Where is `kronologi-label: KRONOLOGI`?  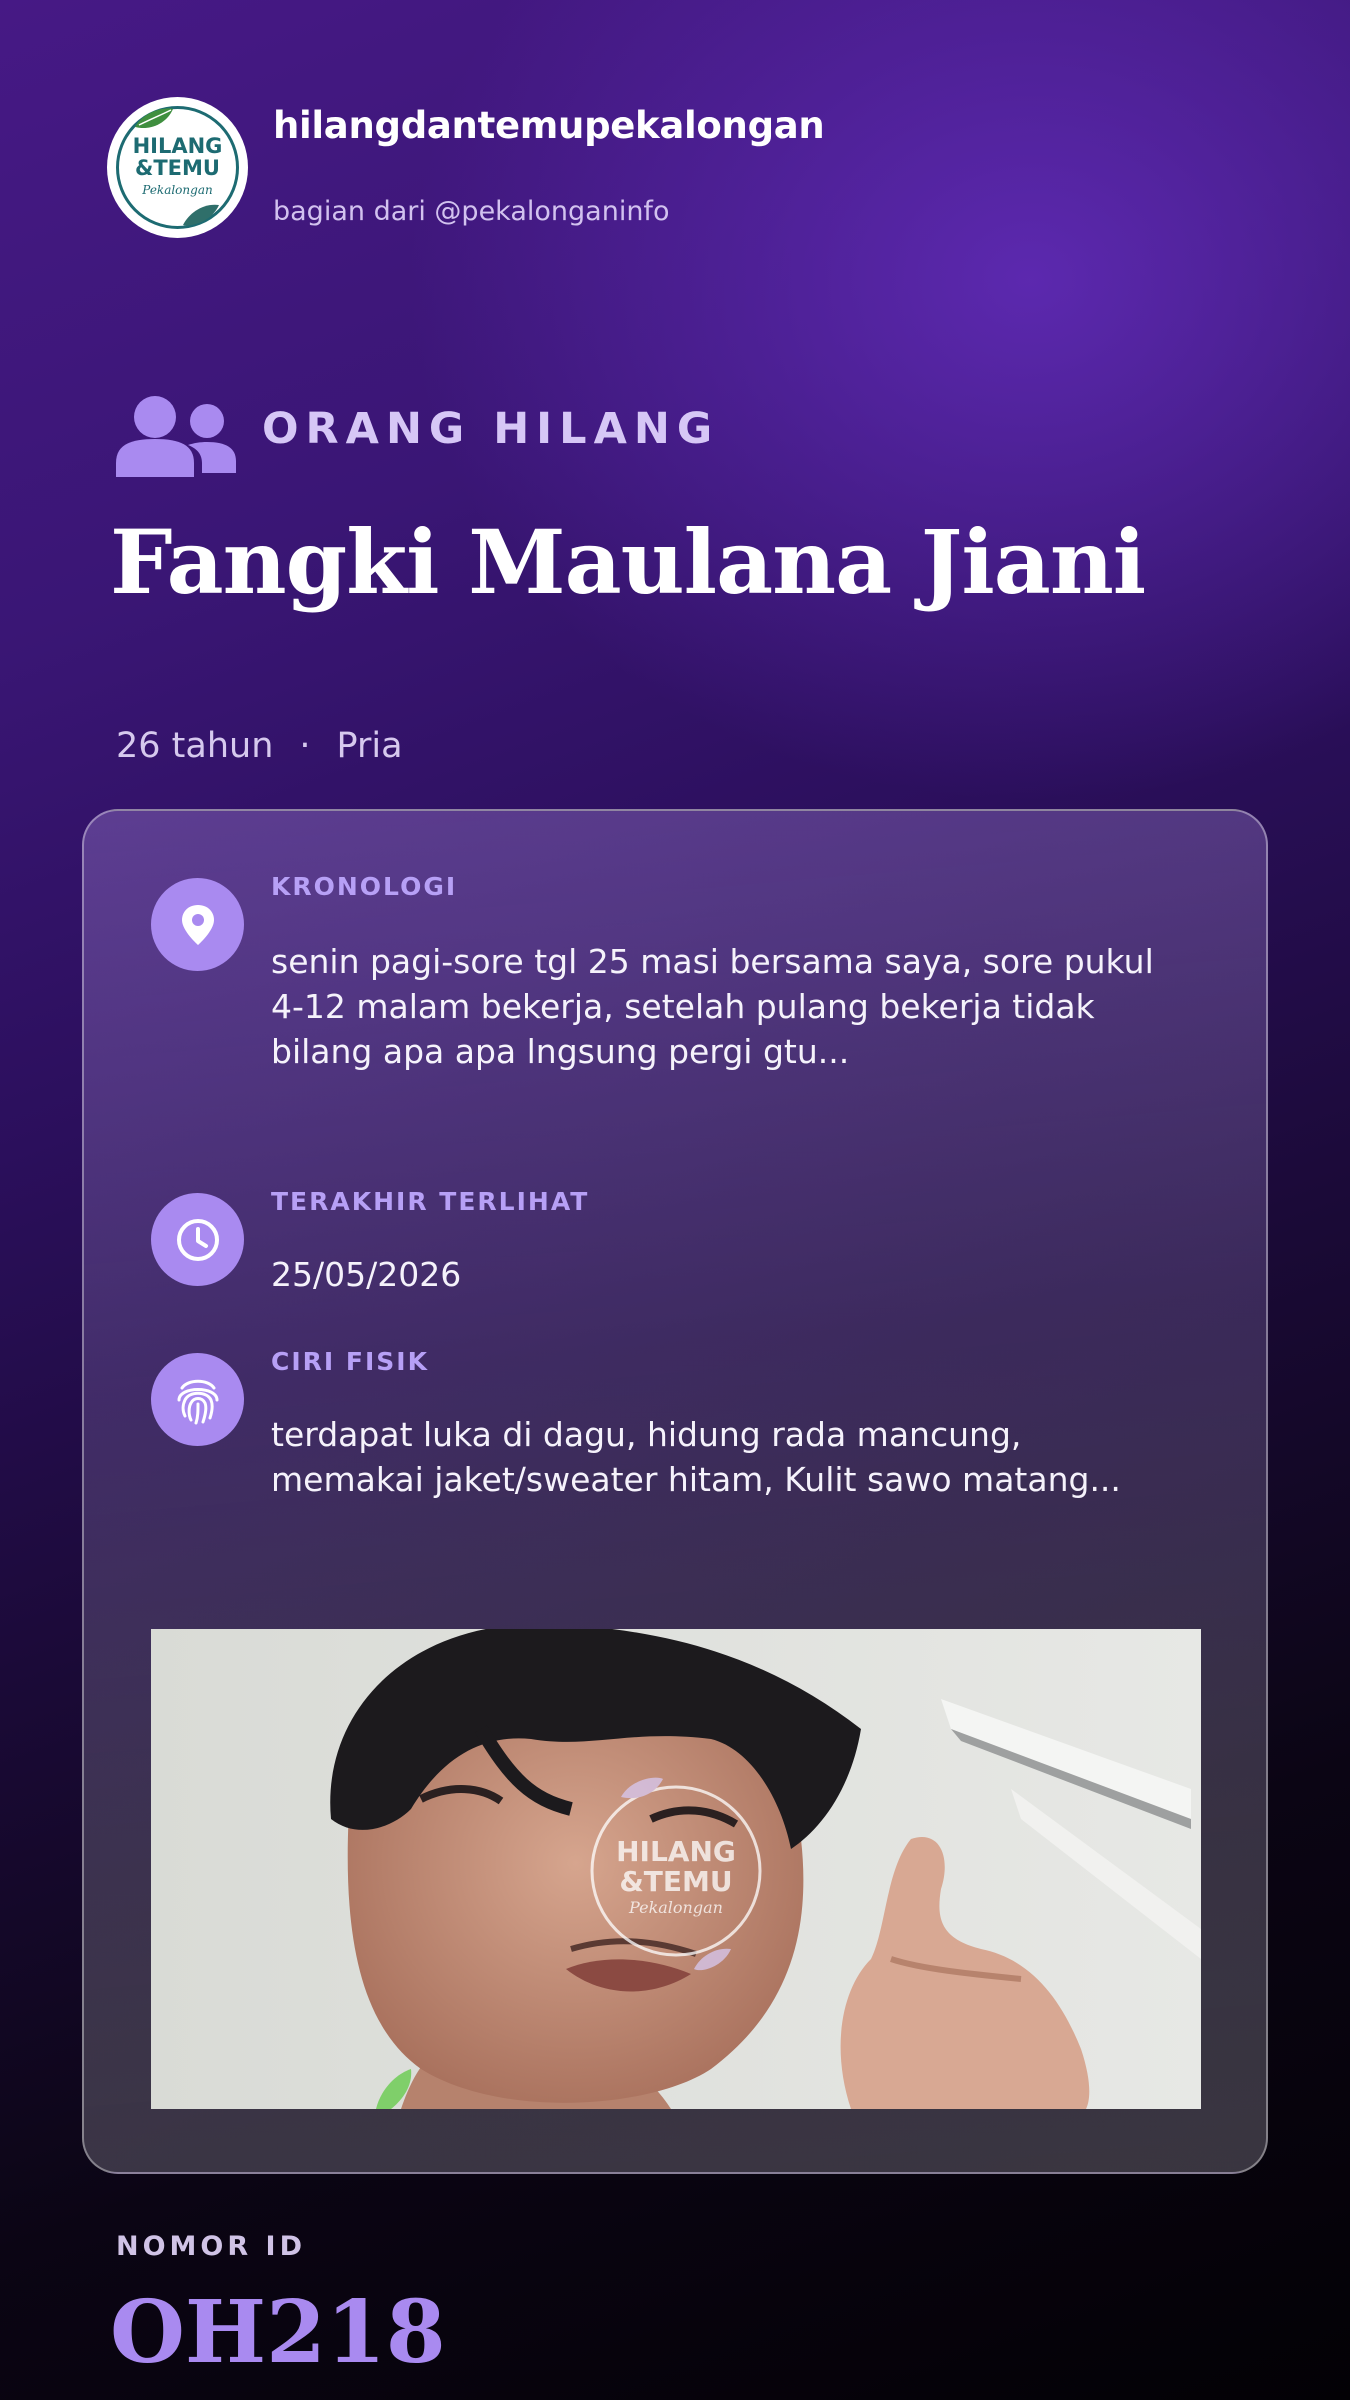
kronologi-label: KRONOLOGI is located at coordinates (364, 886).